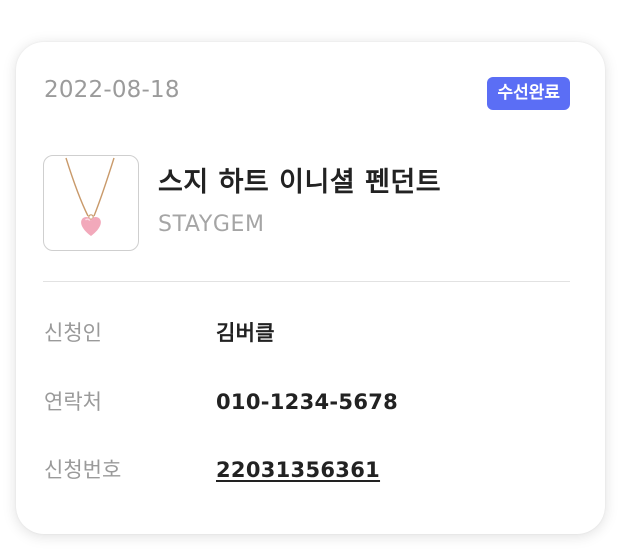  What do you see at coordinates (299, 183) in the screenshot?
I see `product-name: 스지 하트 이니셜 펜던트` at bounding box center [299, 183].